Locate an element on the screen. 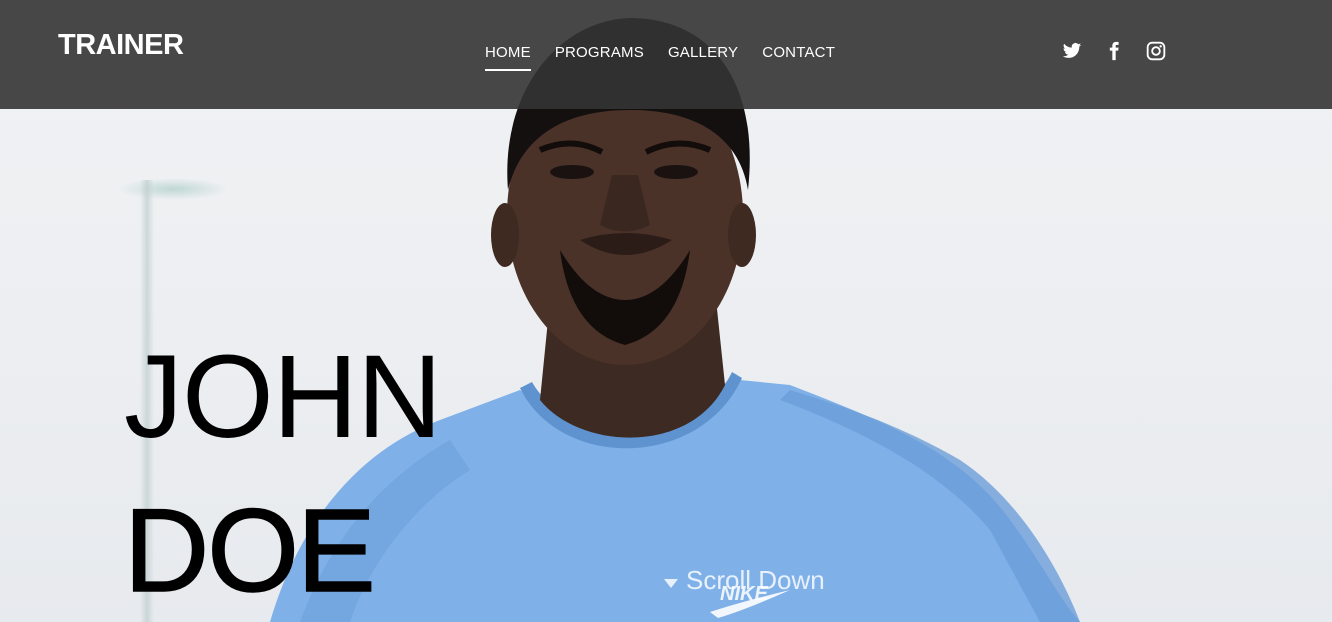 This screenshot has width=1332, height=622. nav-contact: CONTACT is located at coordinates (798, 57).